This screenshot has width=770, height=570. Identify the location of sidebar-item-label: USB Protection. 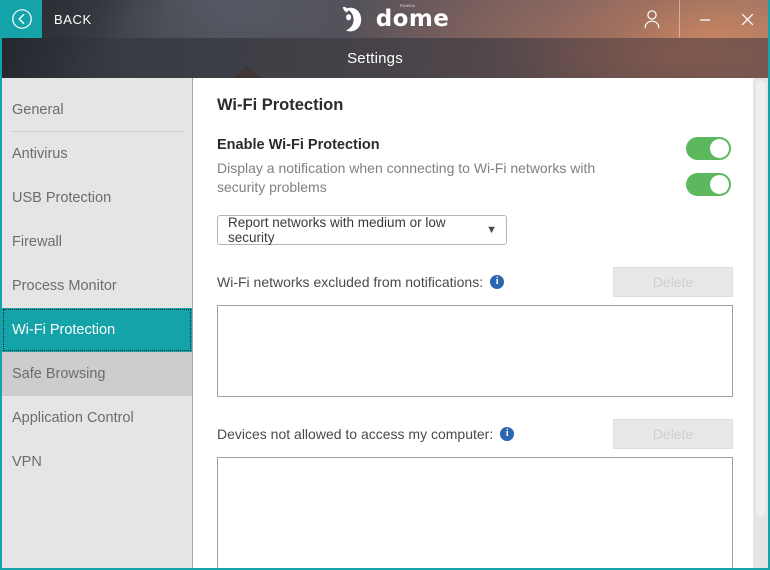
(62, 198).